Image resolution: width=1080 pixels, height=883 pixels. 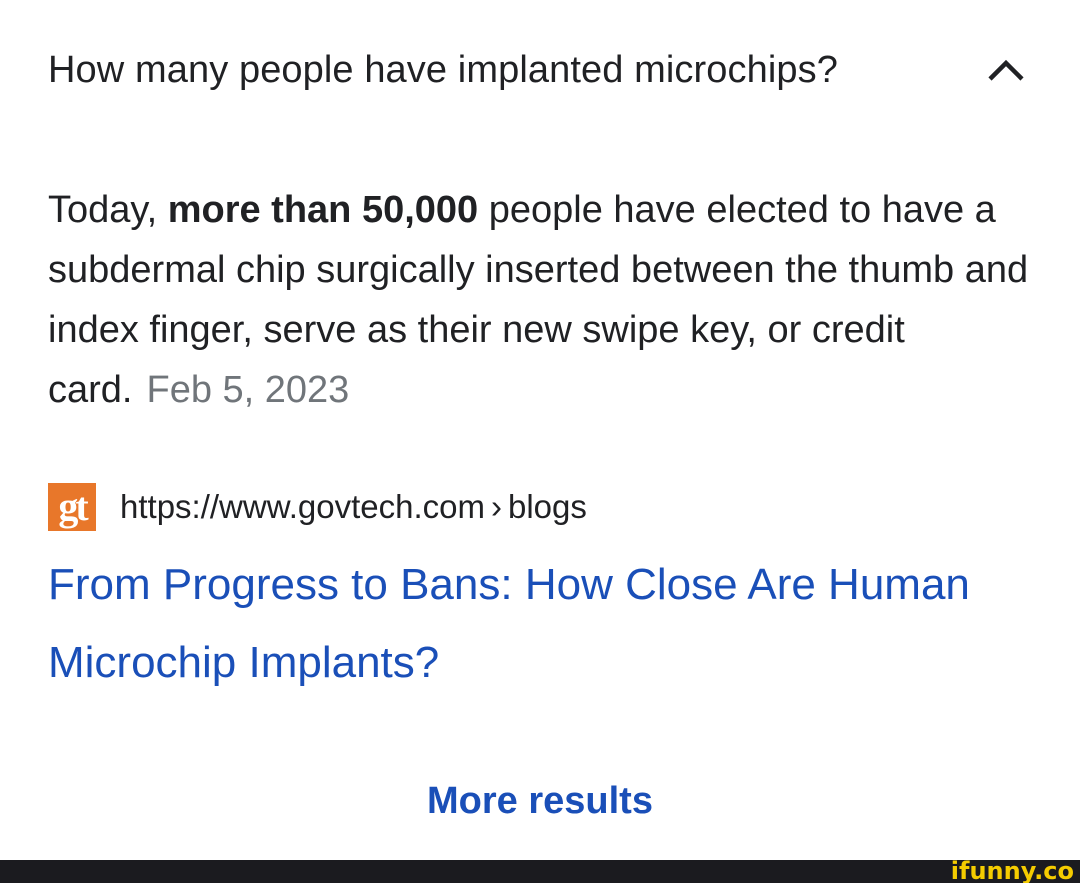 What do you see at coordinates (1006, 70) in the screenshot?
I see `chevron-up-icon` at bounding box center [1006, 70].